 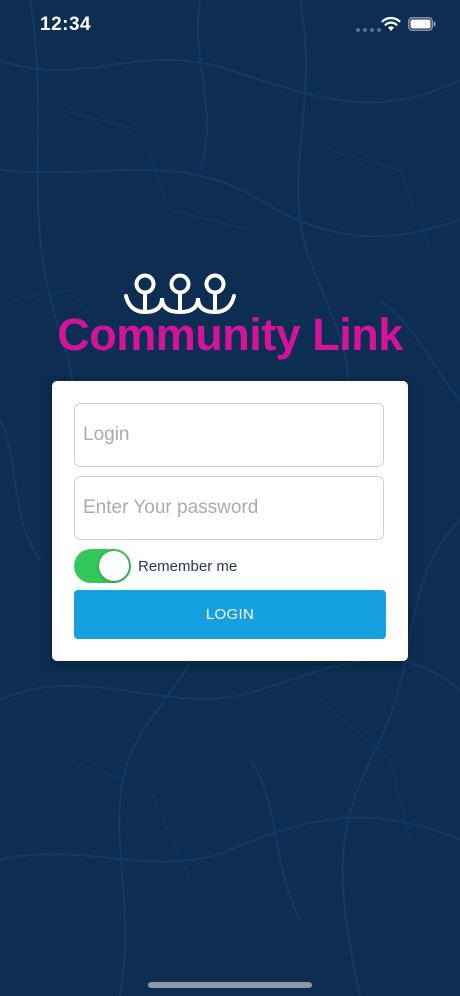 I want to click on cellular-signal-icon, so click(x=368, y=30).